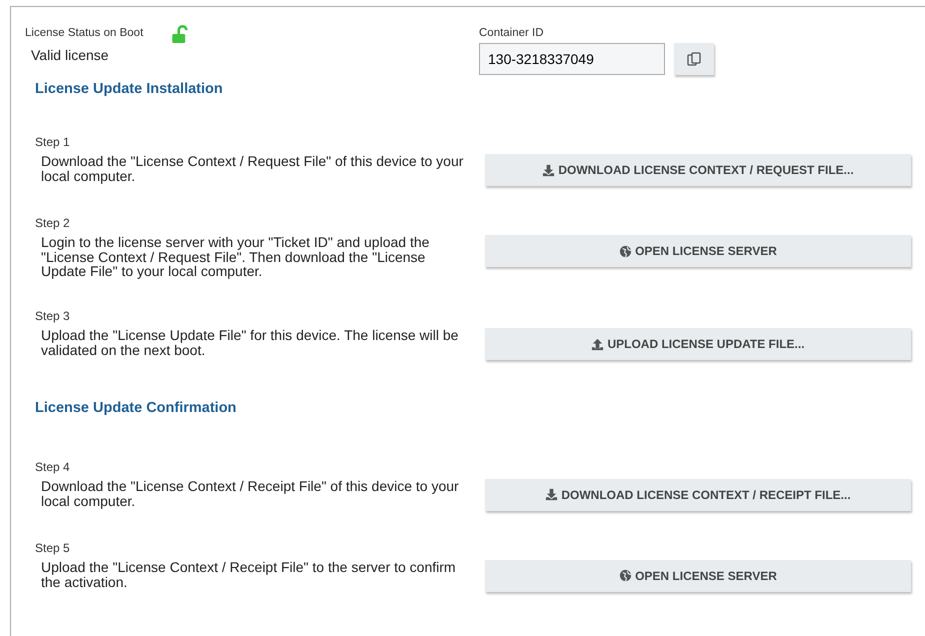  Describe the element at coordinates (53, 467) in the screenshot. I see `step-label: Step 4` at that location.